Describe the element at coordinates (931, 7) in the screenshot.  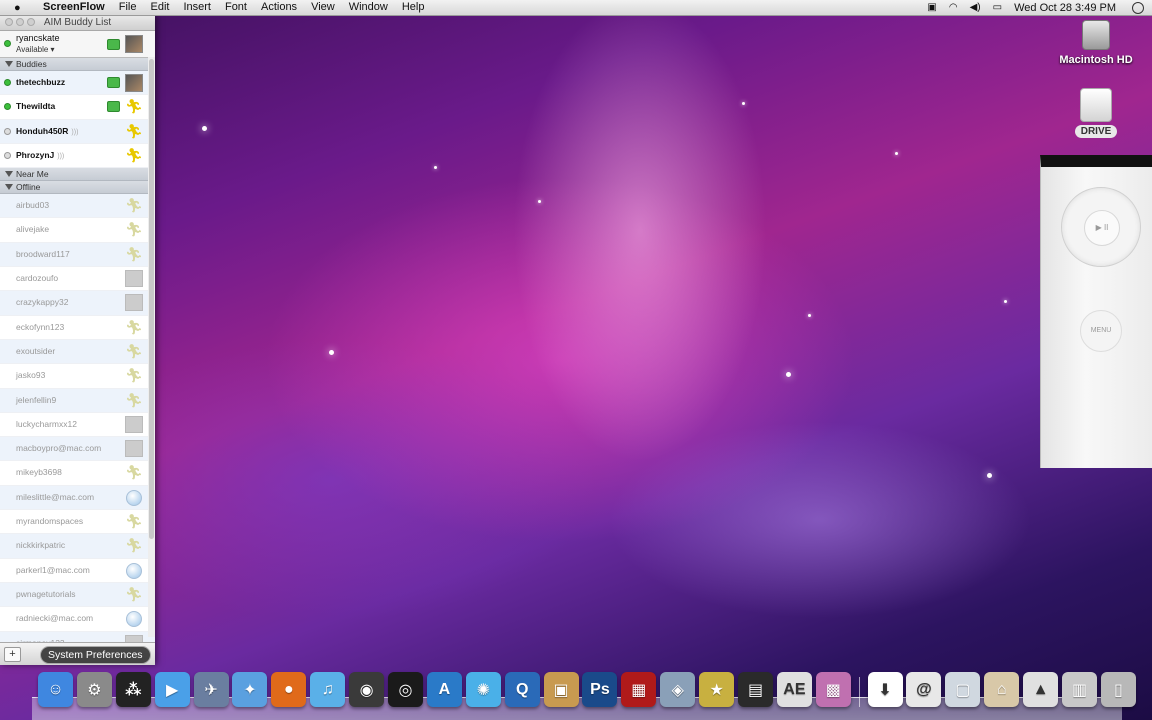
I see `screenflow-status-icon: ▣` at that location.